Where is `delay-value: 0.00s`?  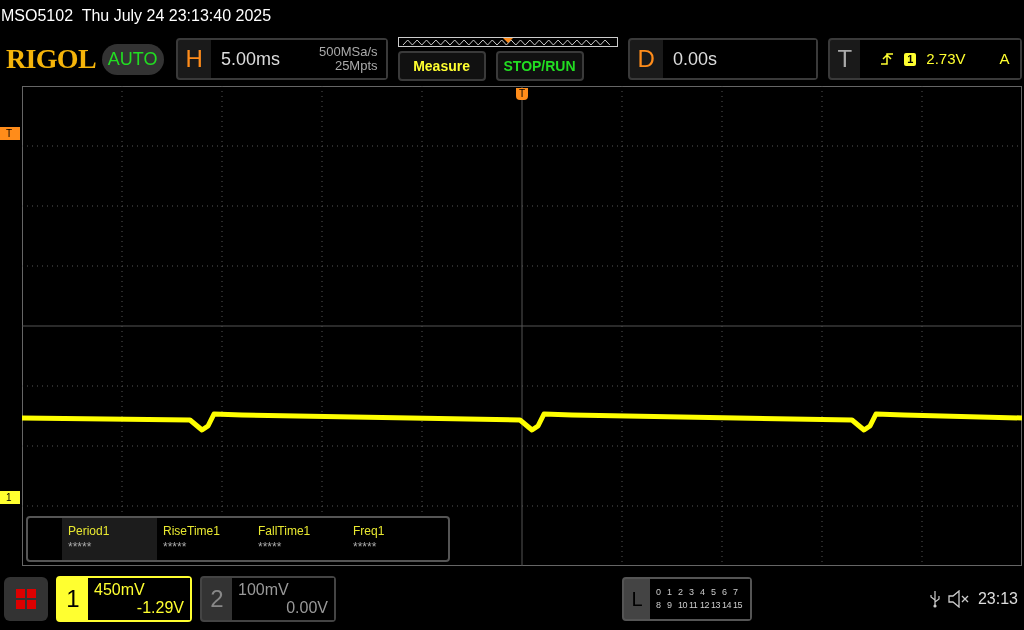 delay-value: 0.00s is located at coordinates (694, 59).